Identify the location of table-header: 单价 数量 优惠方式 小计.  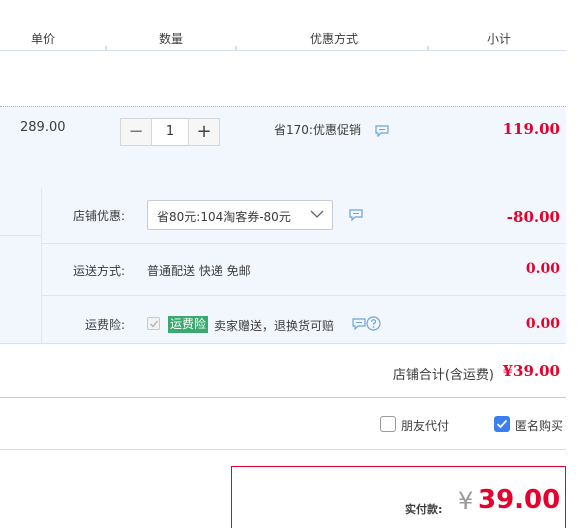
(290, 39).